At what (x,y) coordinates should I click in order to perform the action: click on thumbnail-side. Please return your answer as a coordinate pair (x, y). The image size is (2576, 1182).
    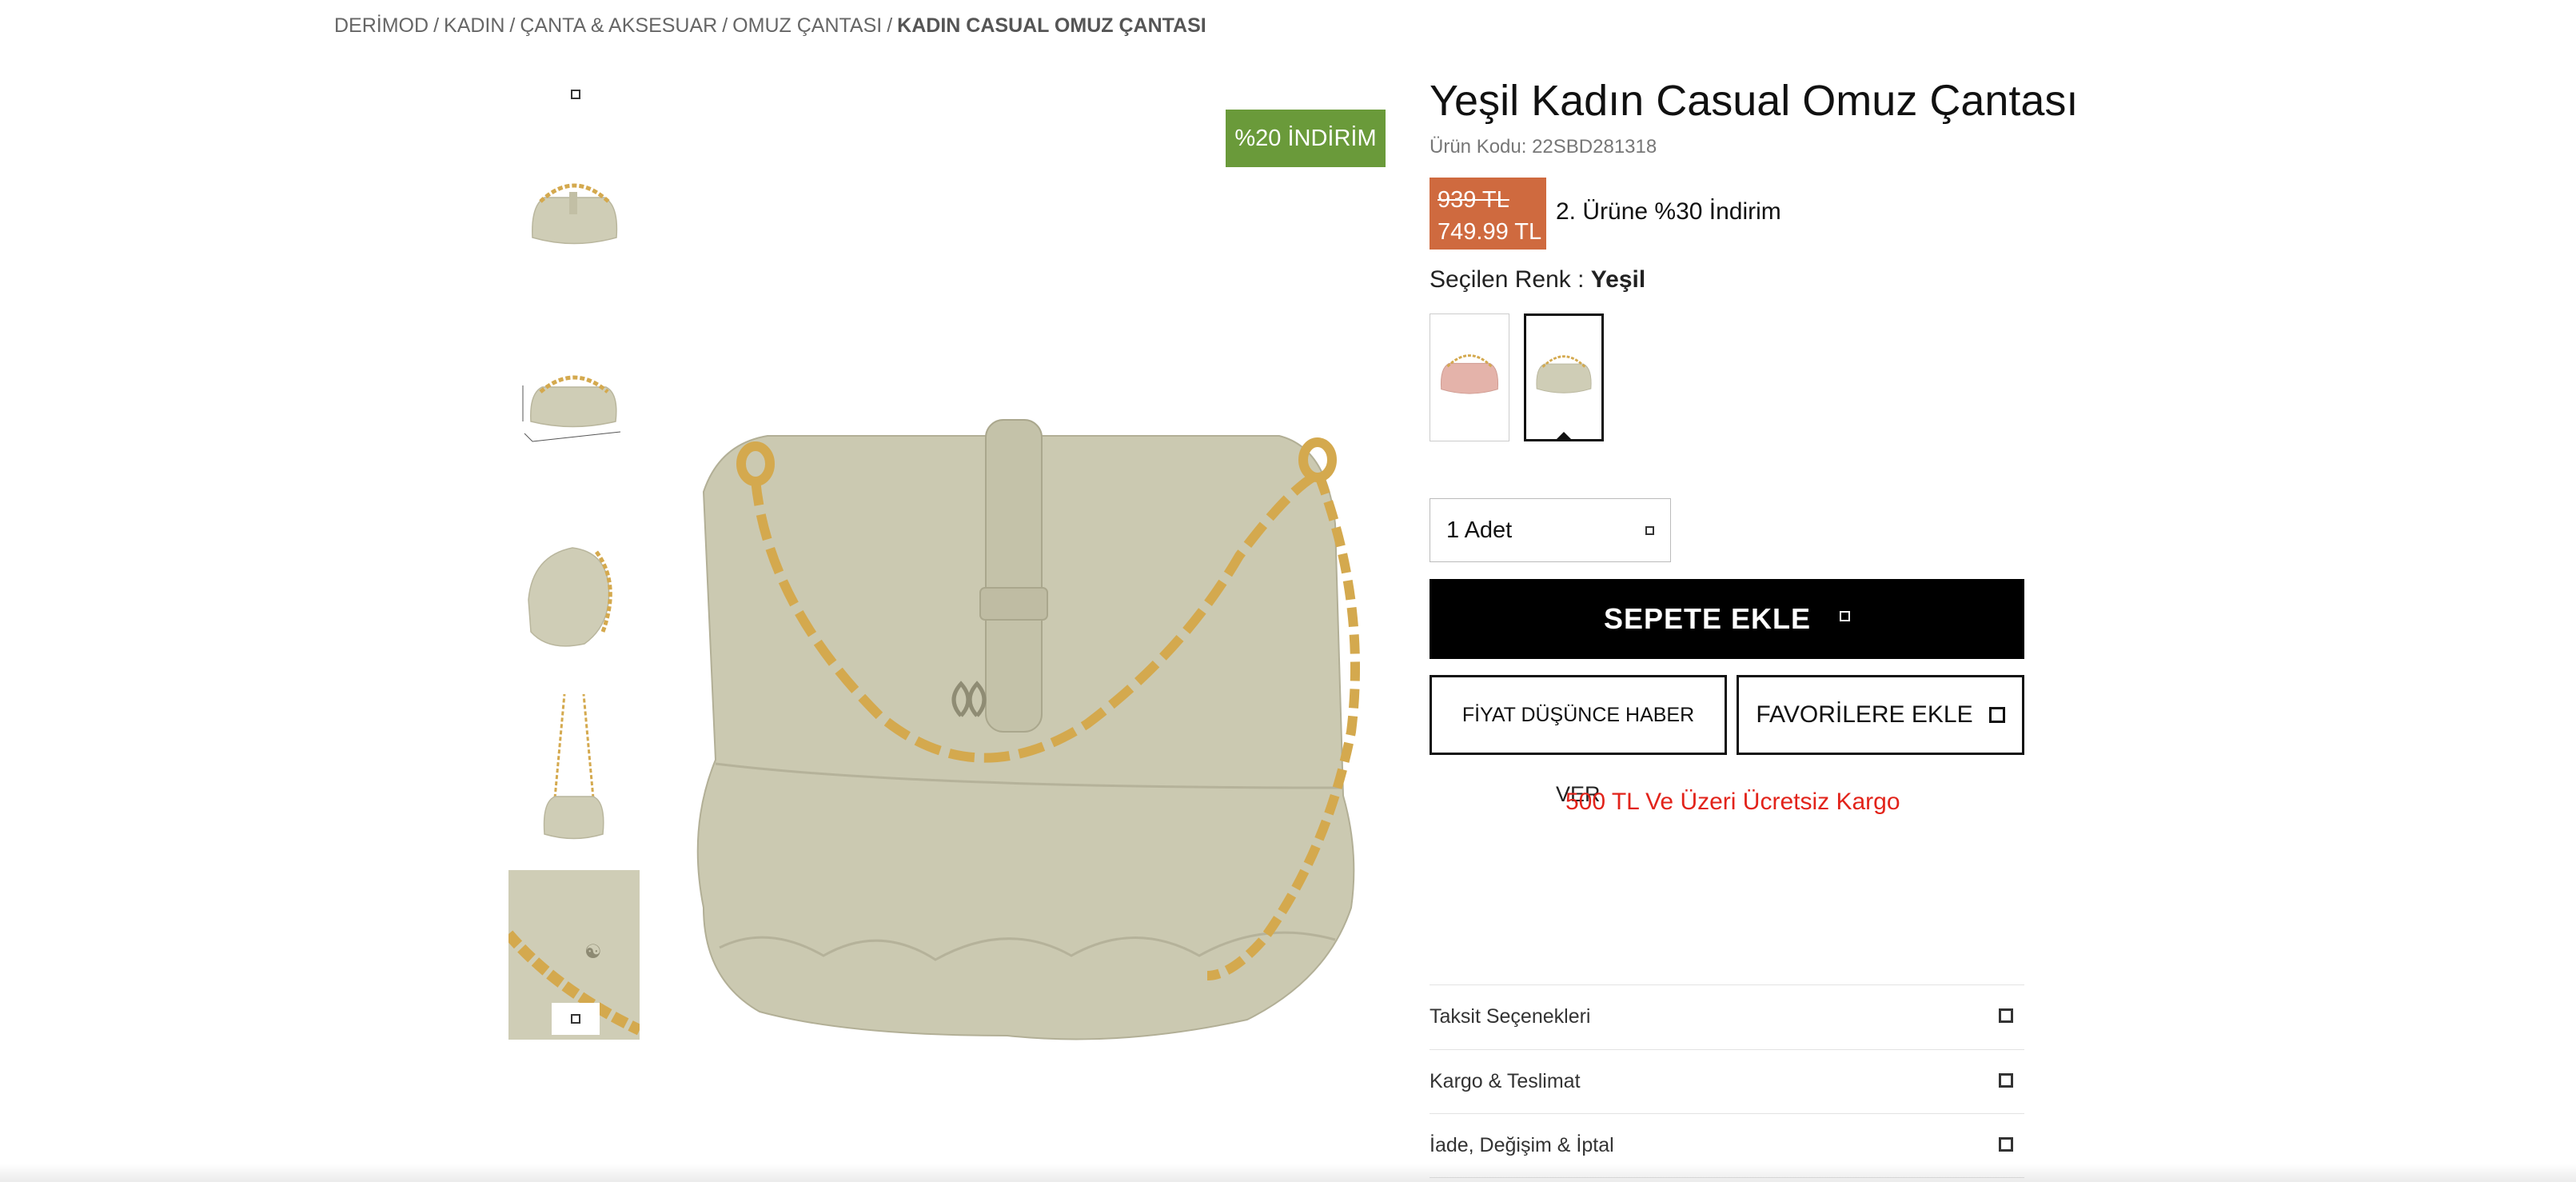
    Looking at the image, I should click on (574, 596).